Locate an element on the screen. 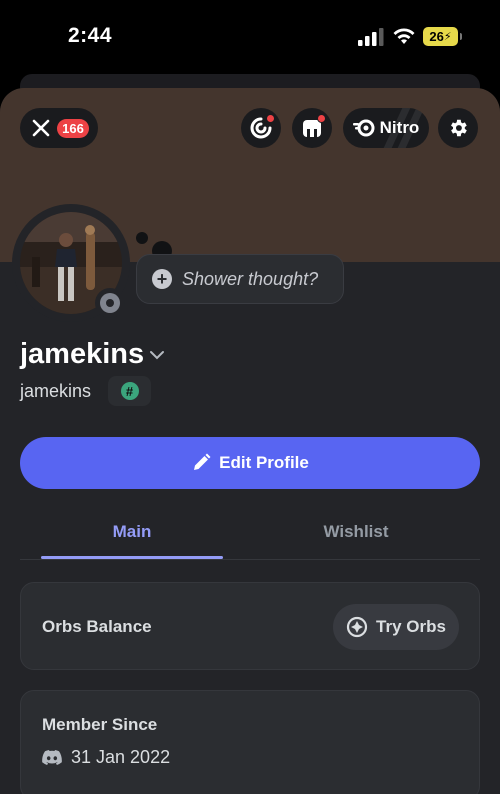 The image size is (500, 794). cellular-signal-icon is located at coordinates (371, 37).